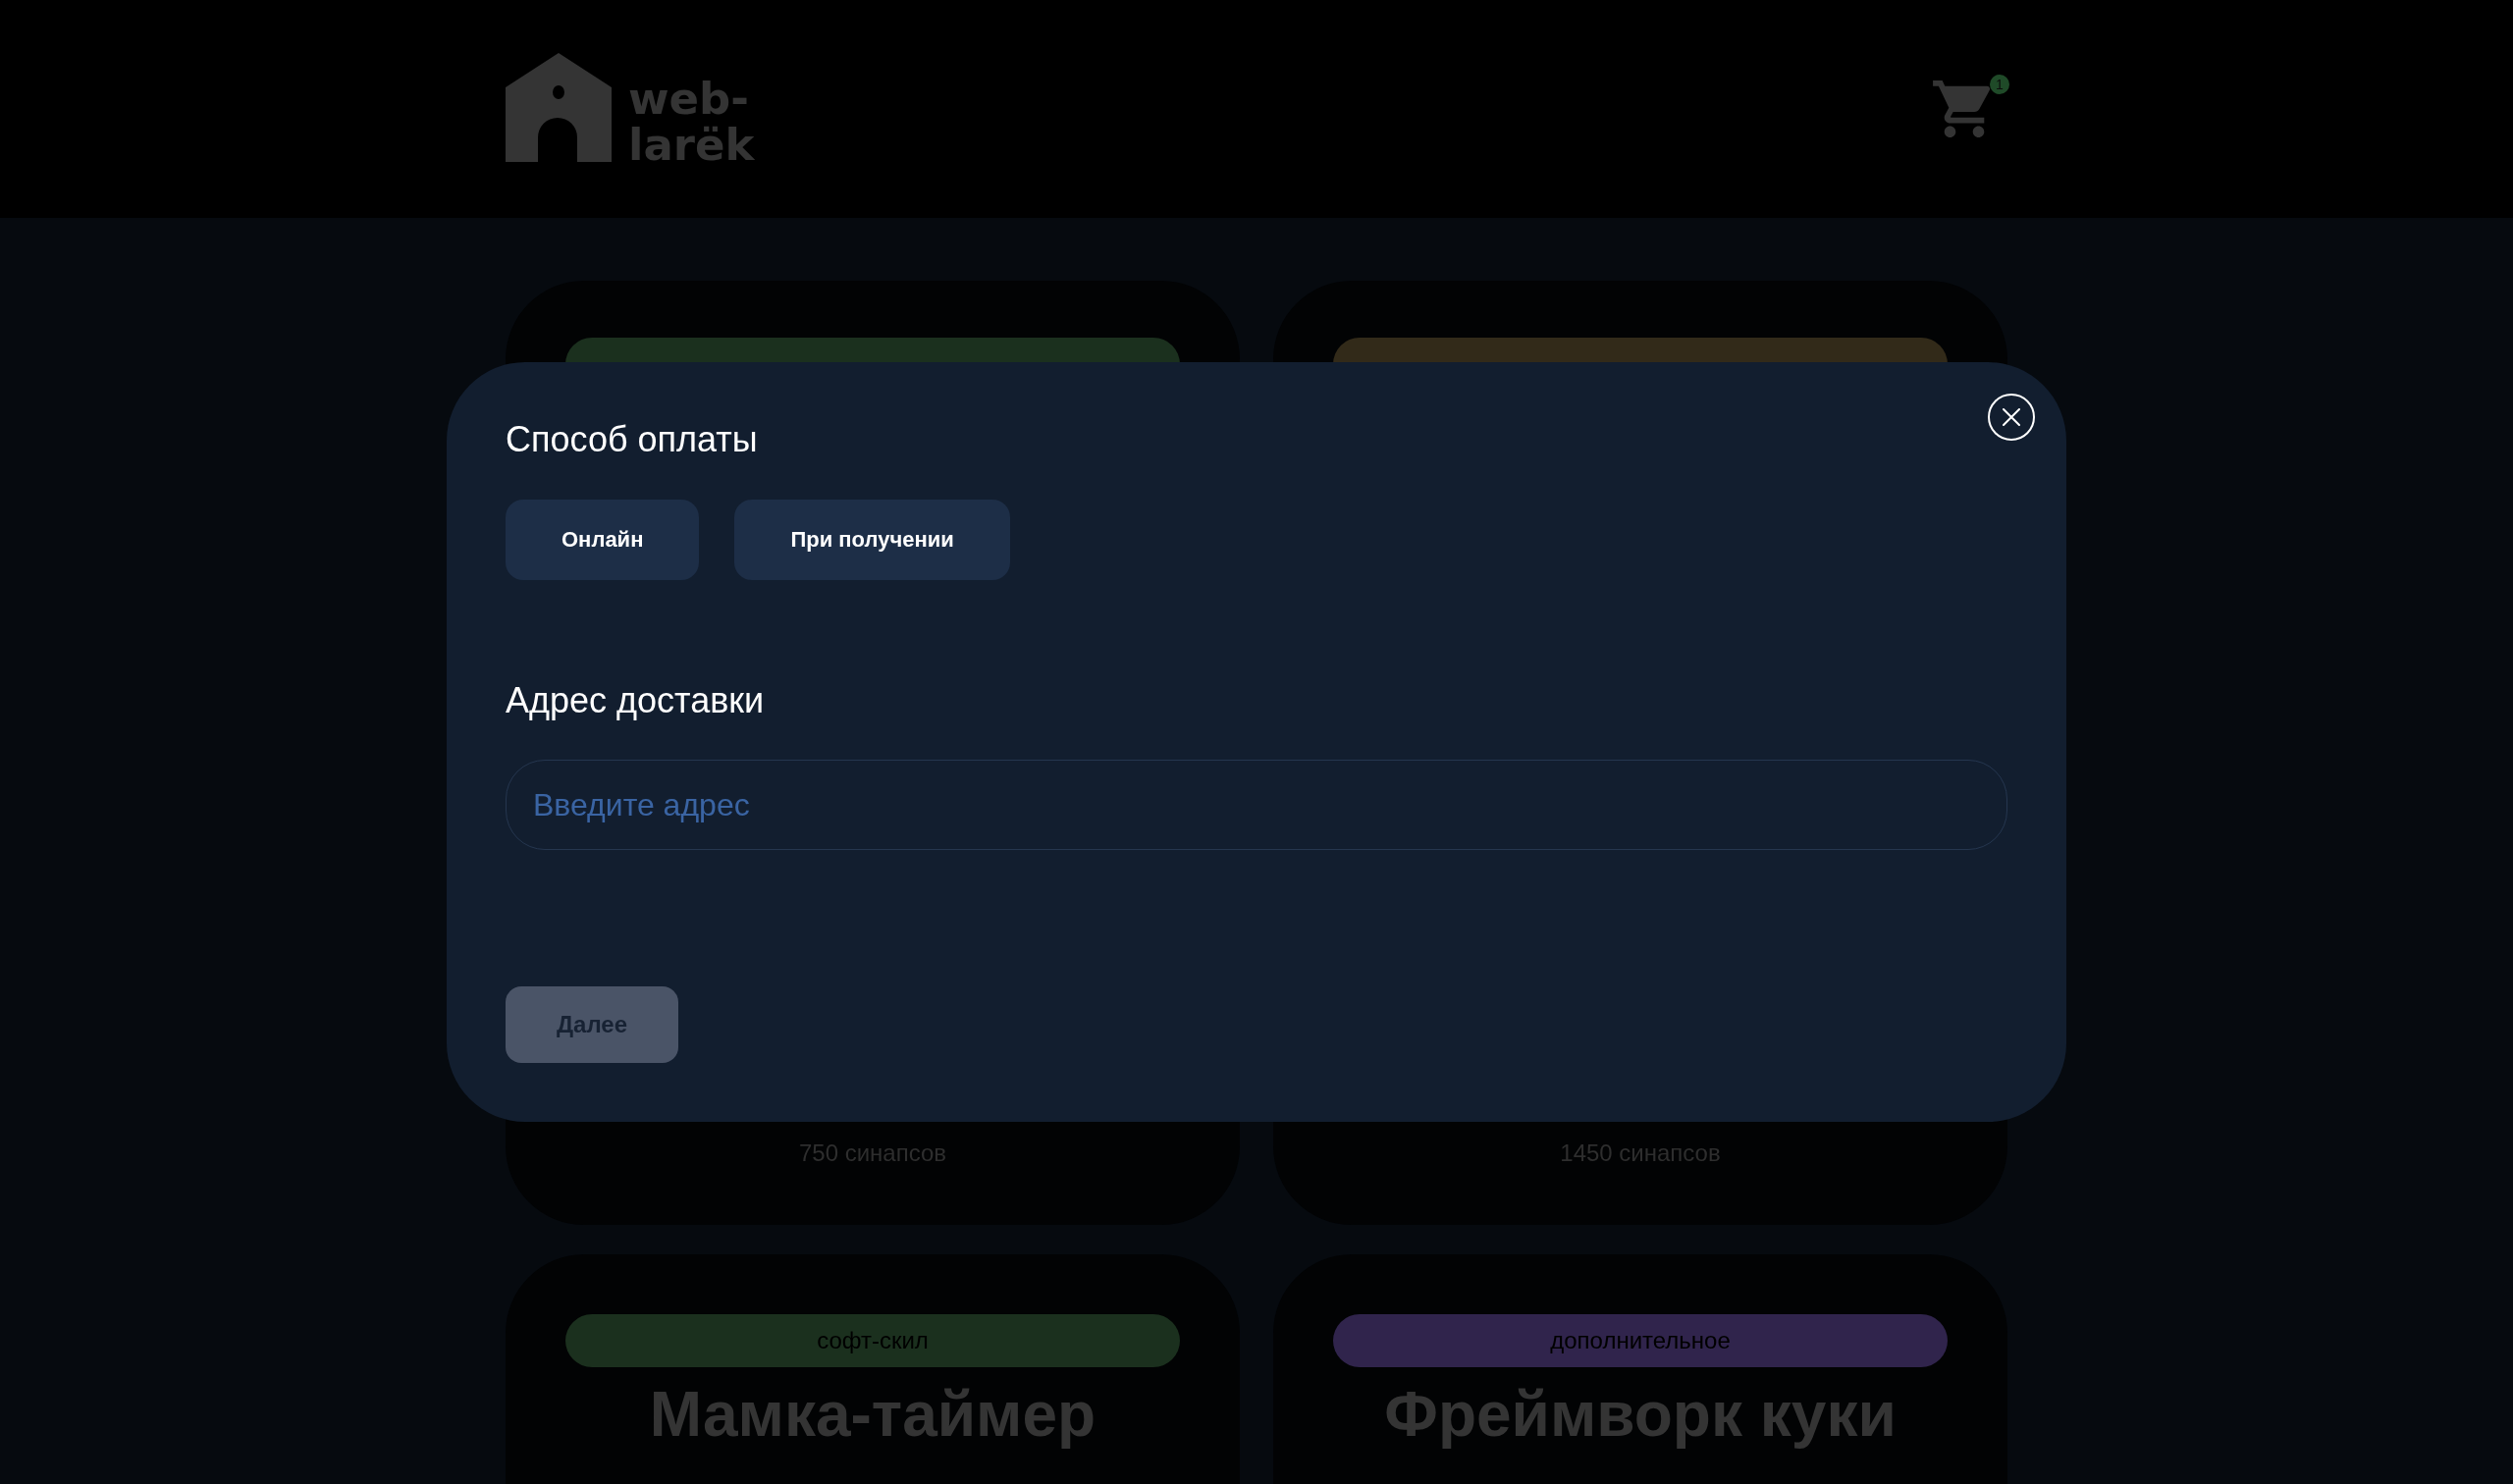 This screenshot has height=1484, width=2513. I want to click on close-button, so click(2012, 417).